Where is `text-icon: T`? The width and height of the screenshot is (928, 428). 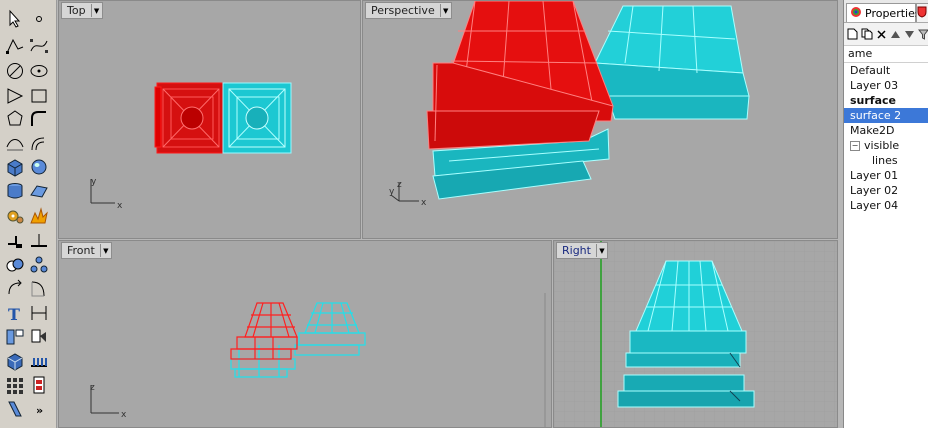
text-icon: T is located at coordinates (15, 313).